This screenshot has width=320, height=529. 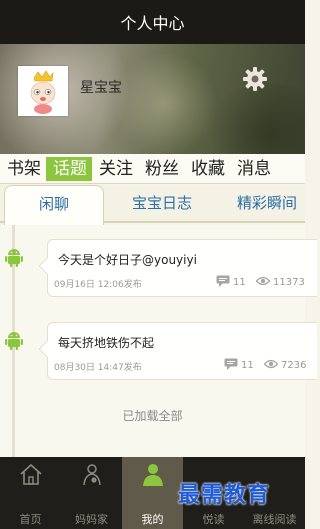 I want to click on tab-following: 关注, so click(x=115, y=169).